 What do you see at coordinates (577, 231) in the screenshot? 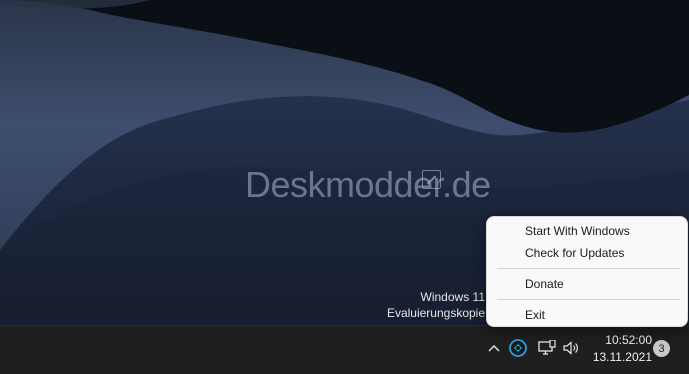
I see `menu-item-start-with-windows: Start With Windows` at bounding box center [577, 231].